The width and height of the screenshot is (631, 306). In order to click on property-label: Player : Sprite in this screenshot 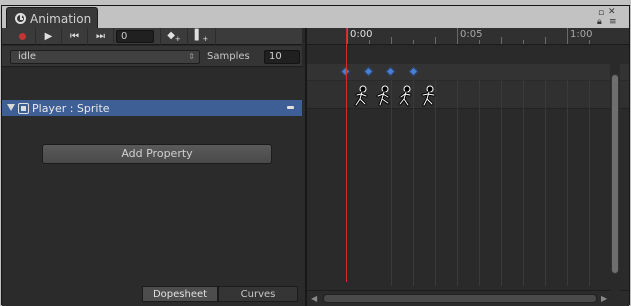, I will do `click(71, 108)`.